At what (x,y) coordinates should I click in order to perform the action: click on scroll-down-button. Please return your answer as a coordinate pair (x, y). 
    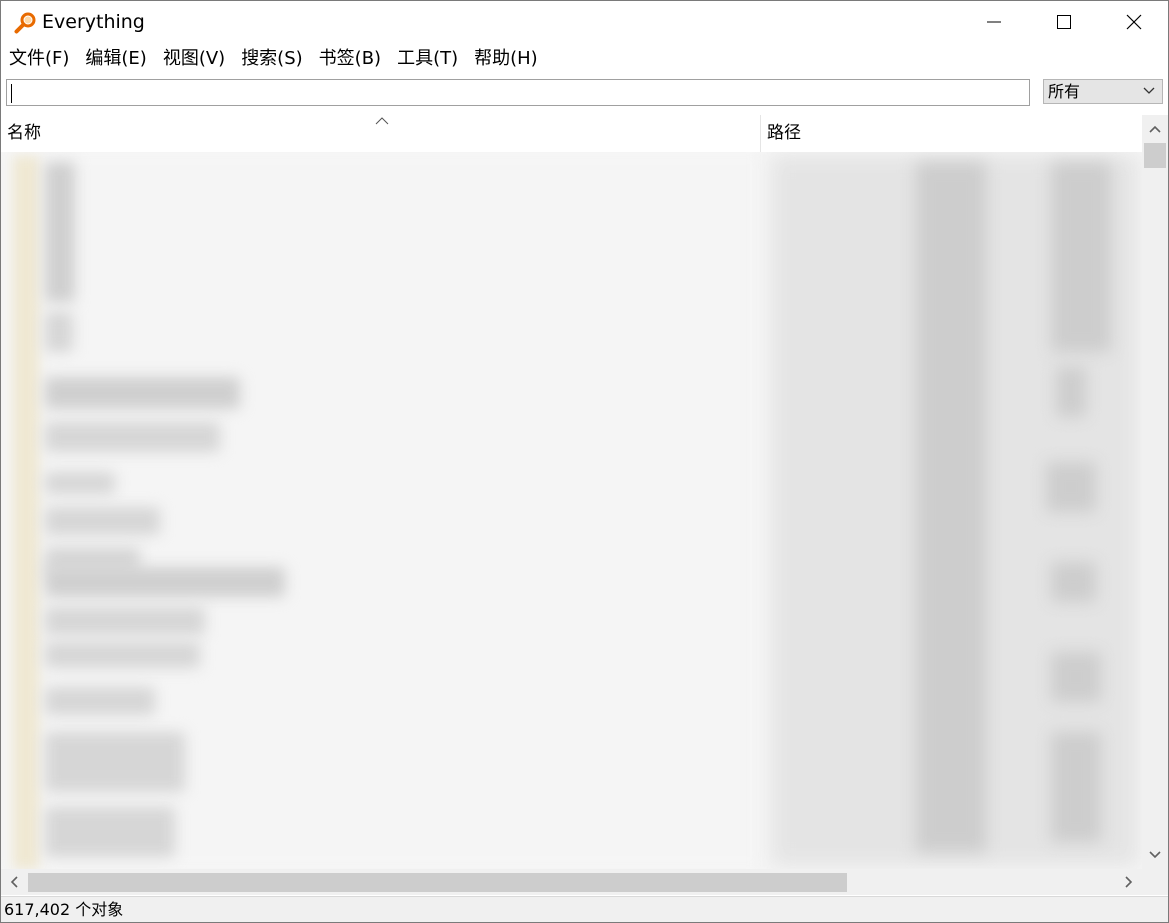
    Looking at the image, I should click on (1155, 855).